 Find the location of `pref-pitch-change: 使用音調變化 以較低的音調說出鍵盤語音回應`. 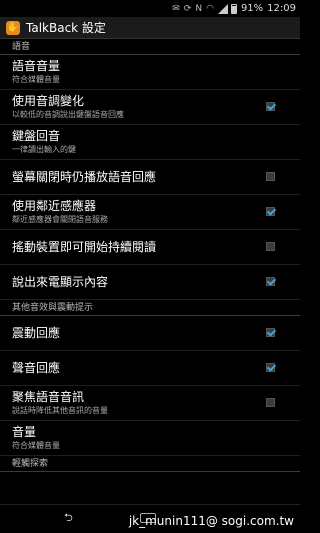

pref-pitch-change: 使用音調變化 以較低的音調說出鍵盤語音回應 is located at coordinates (150, 107).